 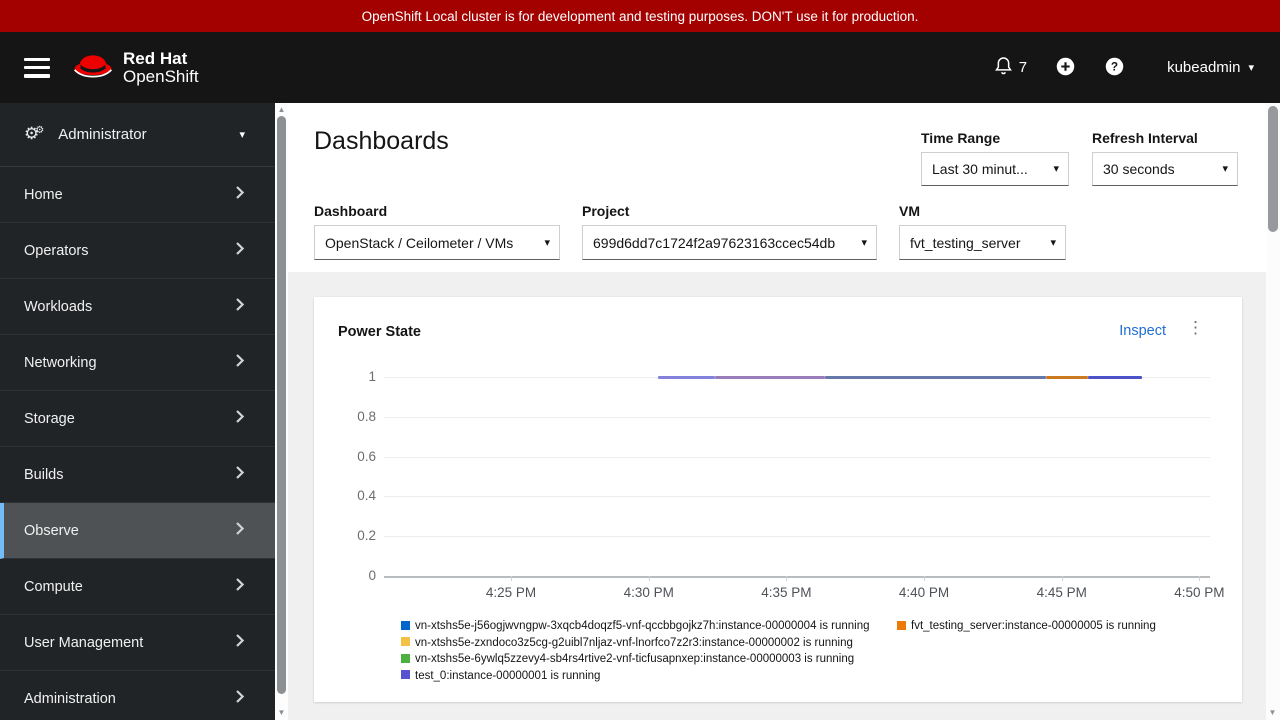 What do you see at coordinates (1023, 67) in the screenshot?
I see `notification-count: 7` at bounding box center [1023, 67].